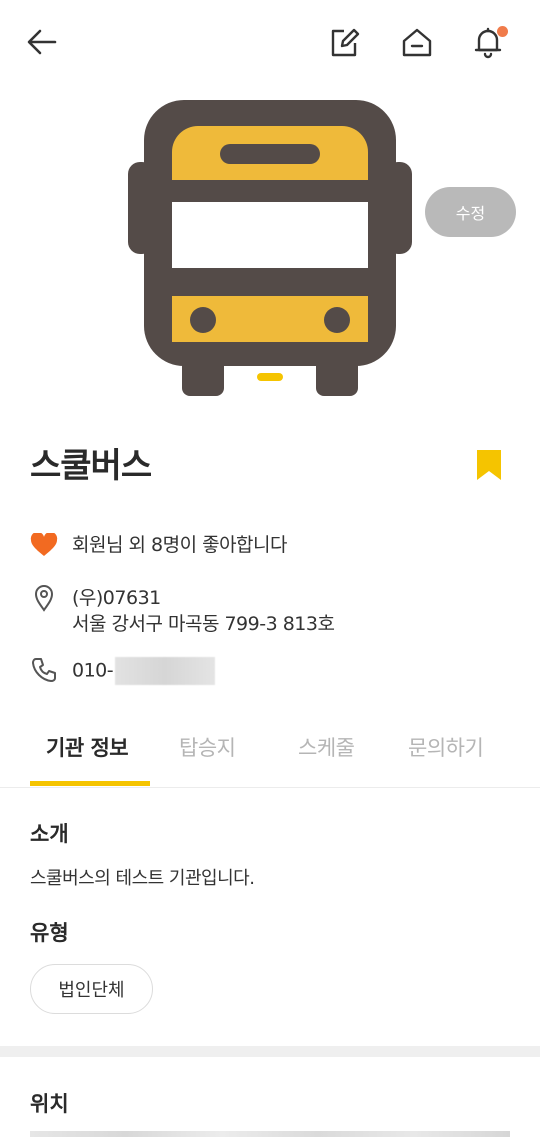  I want to click on home-icon, so click(417, 42).